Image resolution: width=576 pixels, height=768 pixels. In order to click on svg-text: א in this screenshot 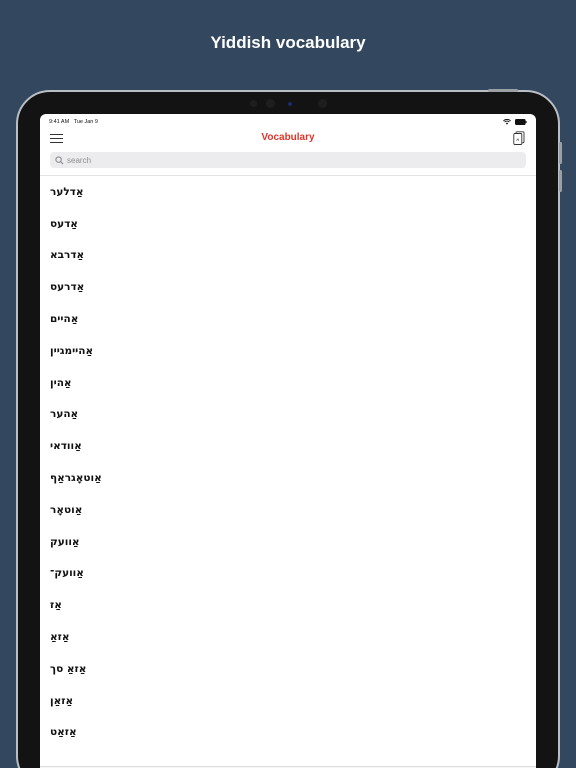, I will do `click(517, 140)`.